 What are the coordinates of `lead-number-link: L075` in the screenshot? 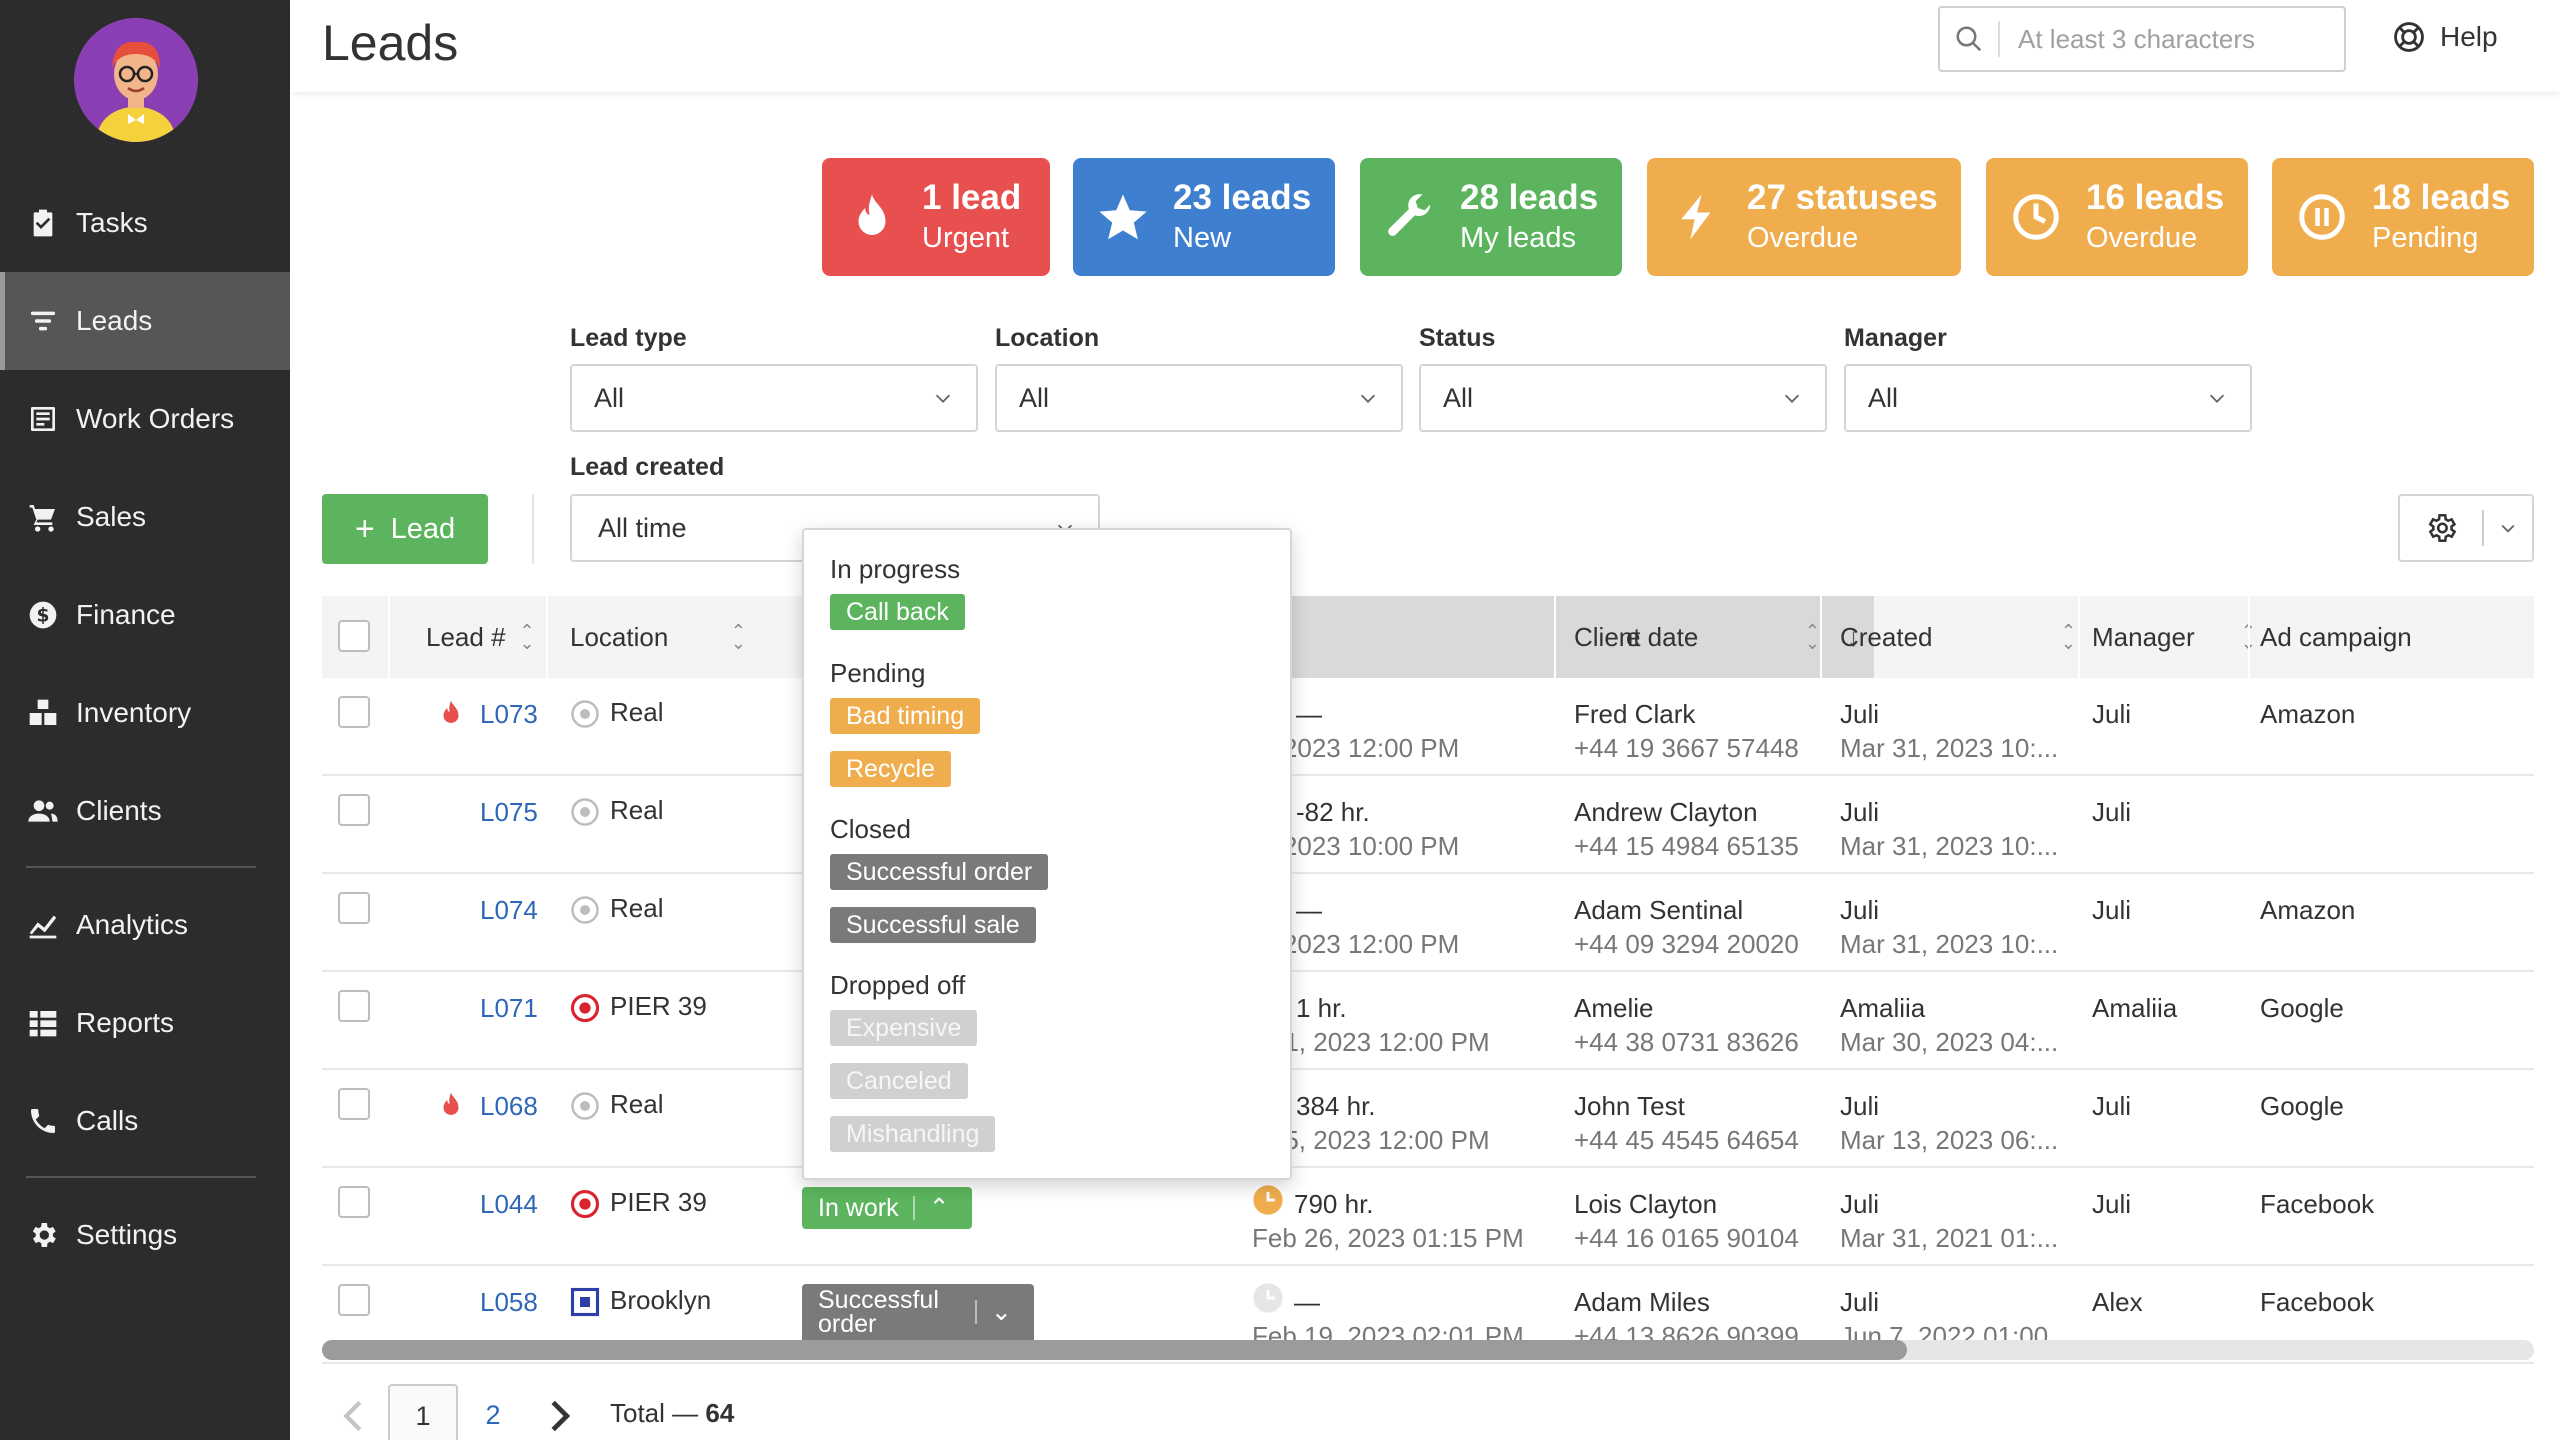 It's located at (509, 812).